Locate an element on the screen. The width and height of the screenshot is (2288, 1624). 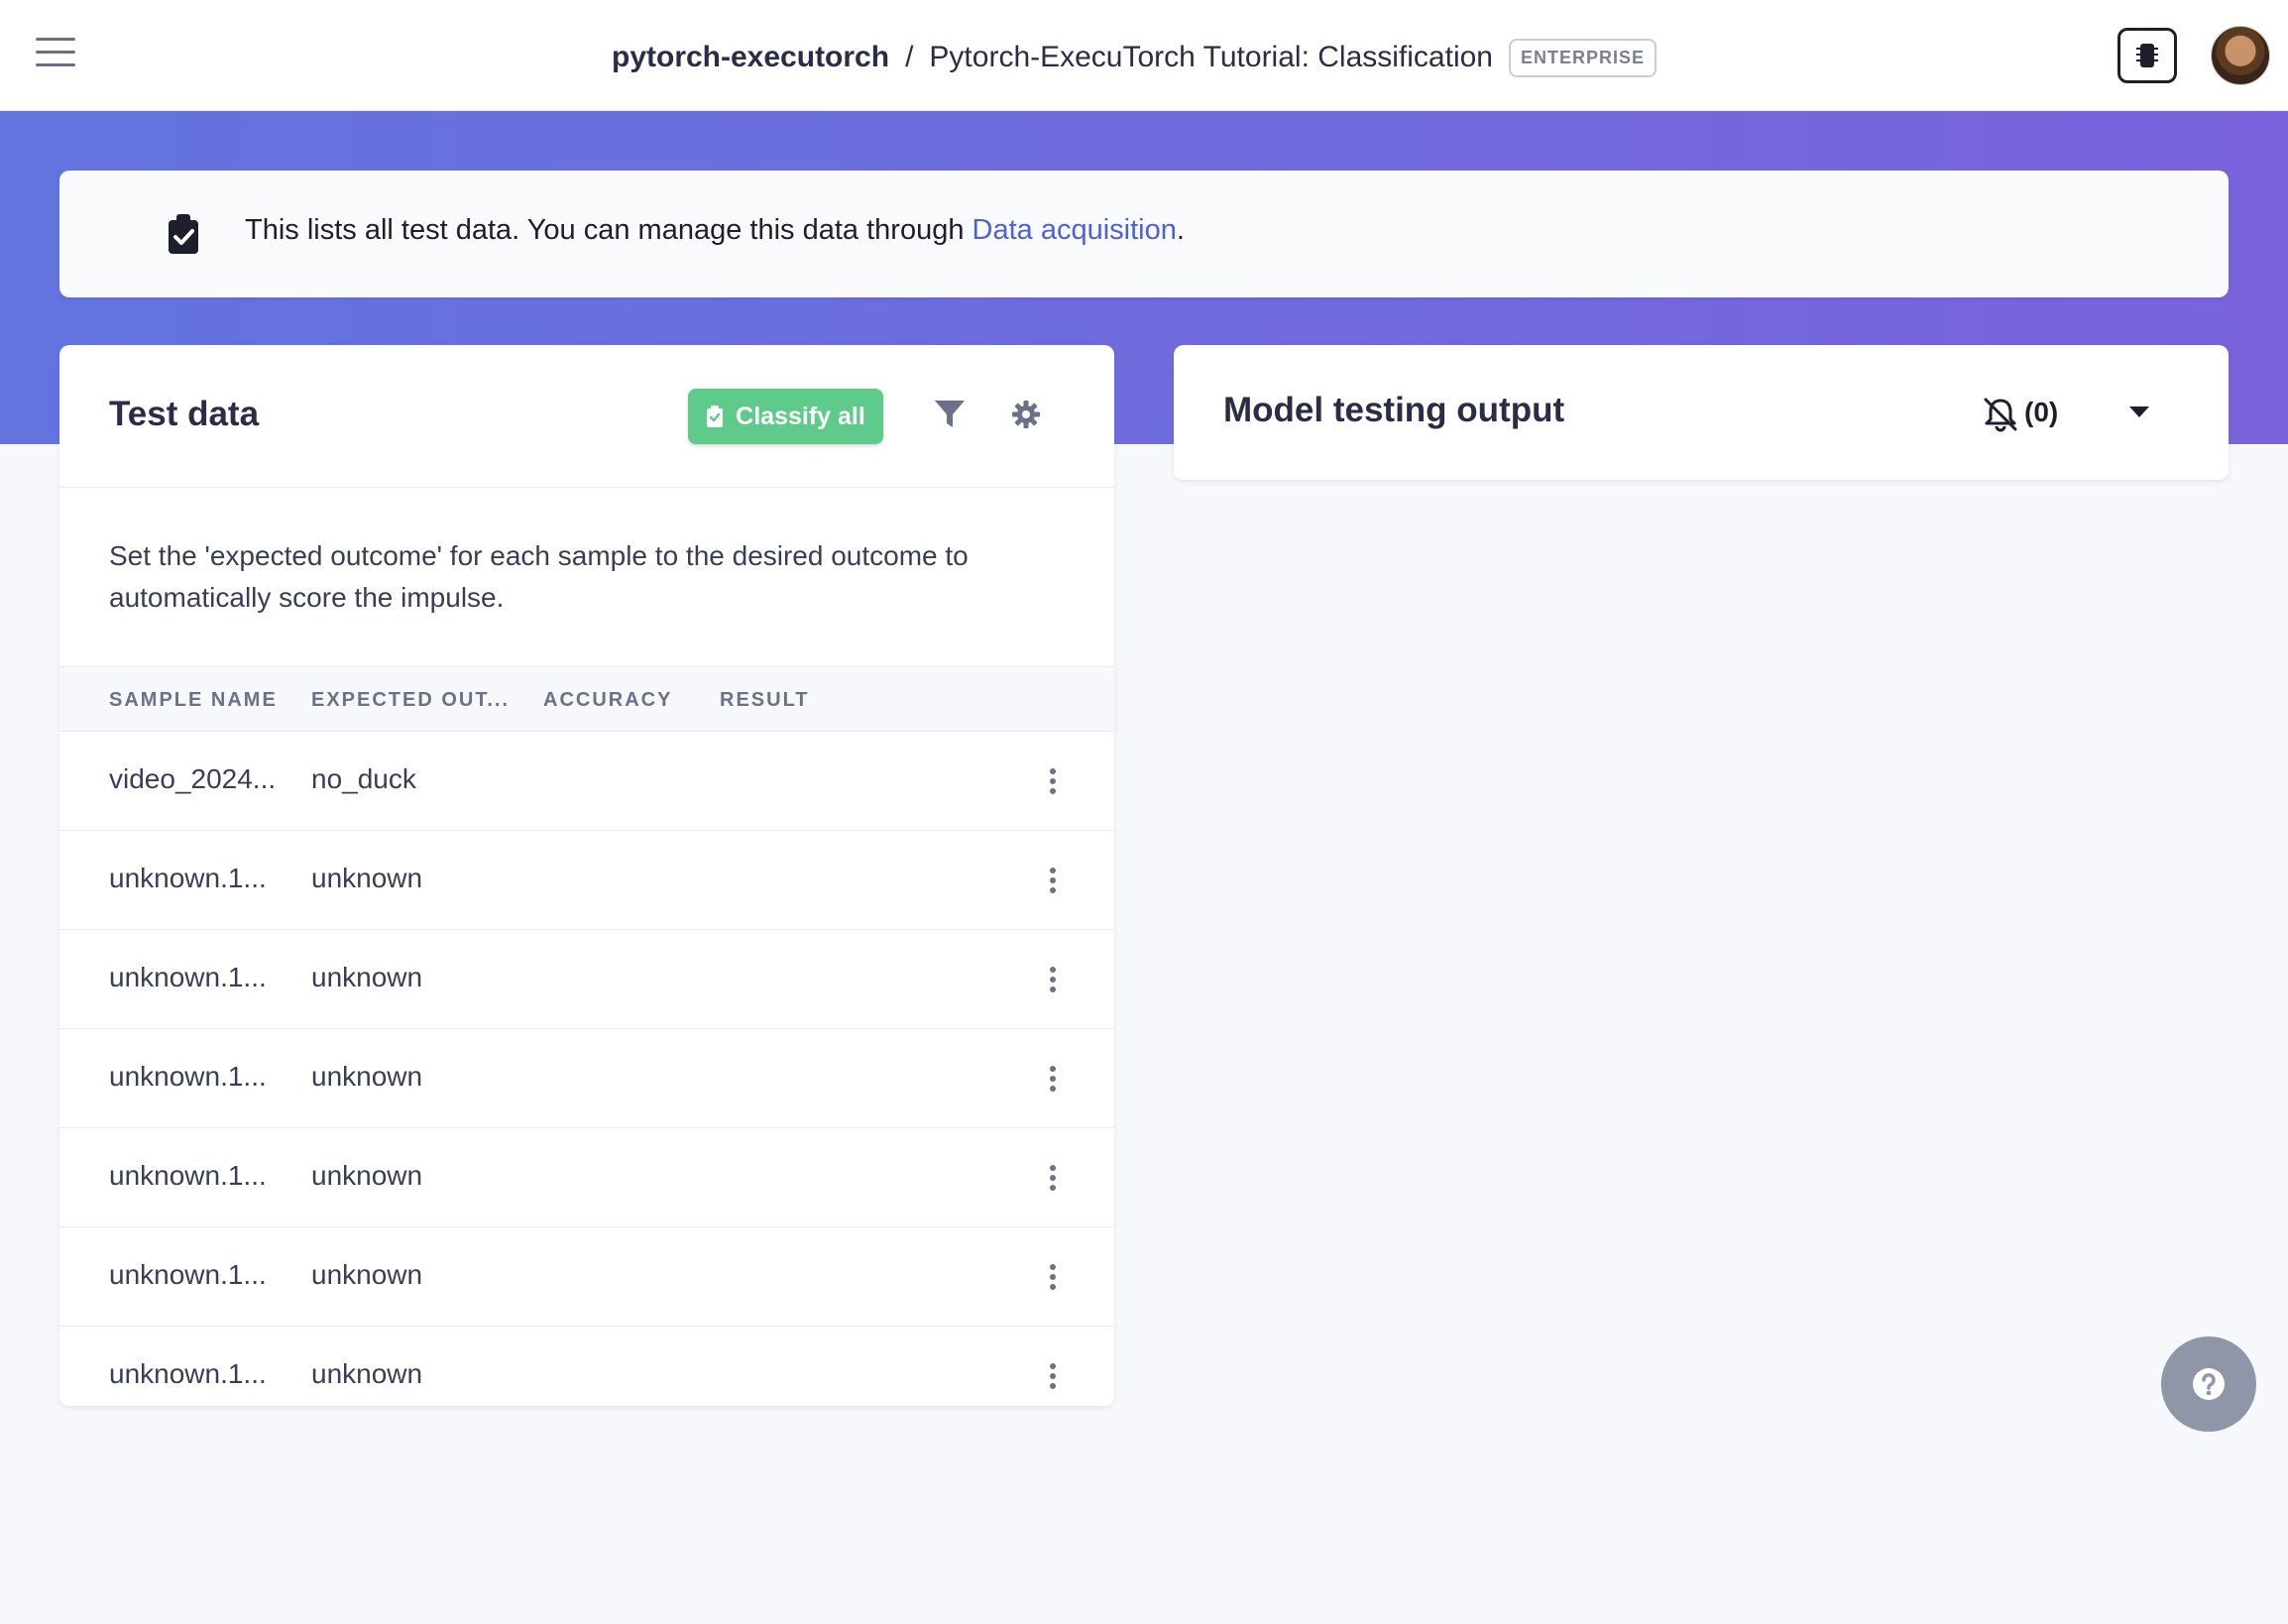
model-testing-output-card: Model testing output (0) is located at coordinates (1701, 412).